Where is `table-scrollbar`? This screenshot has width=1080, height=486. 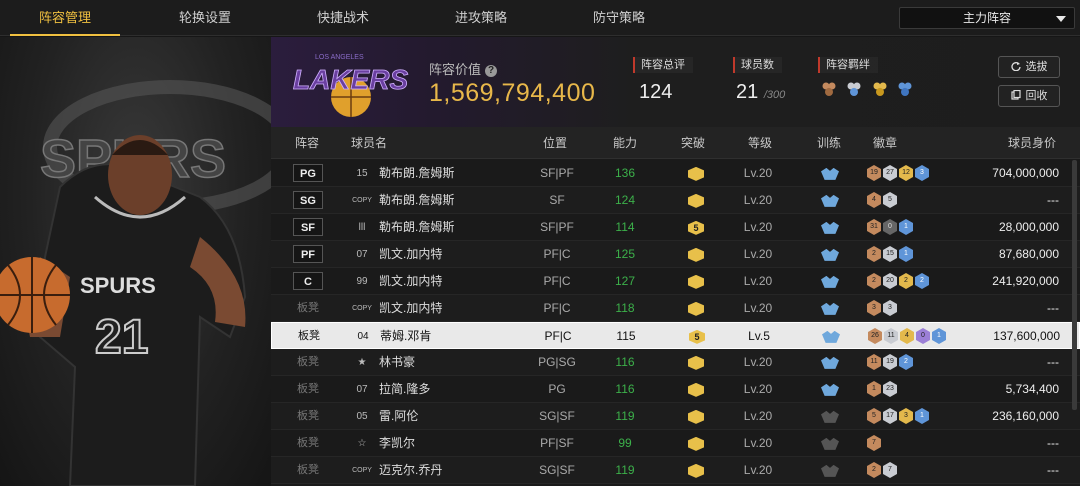 table-scrollbar is located at coordinates (1074, 285).